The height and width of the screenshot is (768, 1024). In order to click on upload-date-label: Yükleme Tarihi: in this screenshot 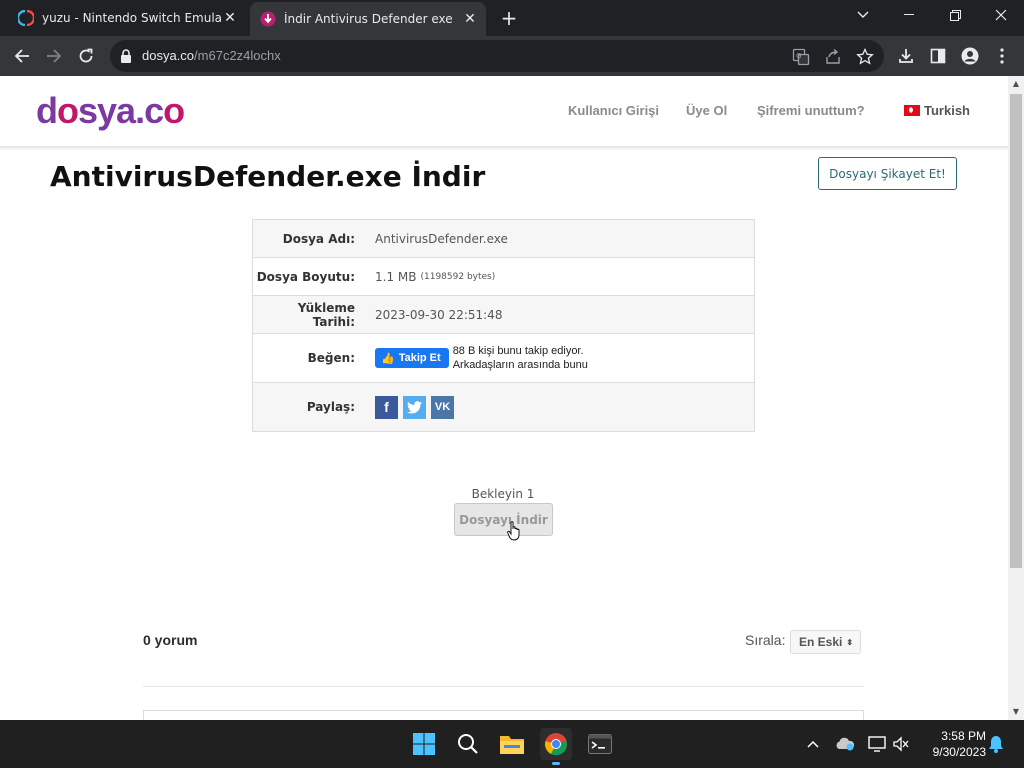, I will do `click(326, 314)`.